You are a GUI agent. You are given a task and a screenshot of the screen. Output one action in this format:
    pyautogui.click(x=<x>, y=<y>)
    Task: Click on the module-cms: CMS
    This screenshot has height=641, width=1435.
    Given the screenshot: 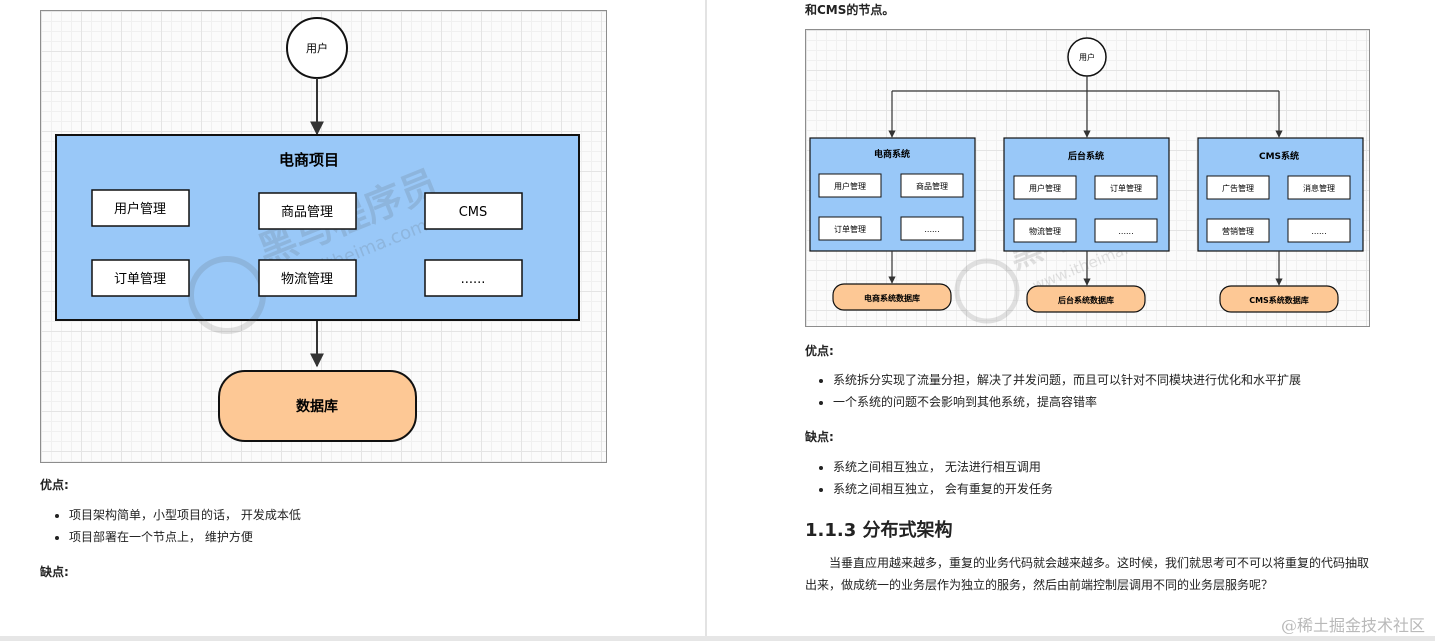 What is the action you would take?
    pyautogui.click(x=473, y=211)
    